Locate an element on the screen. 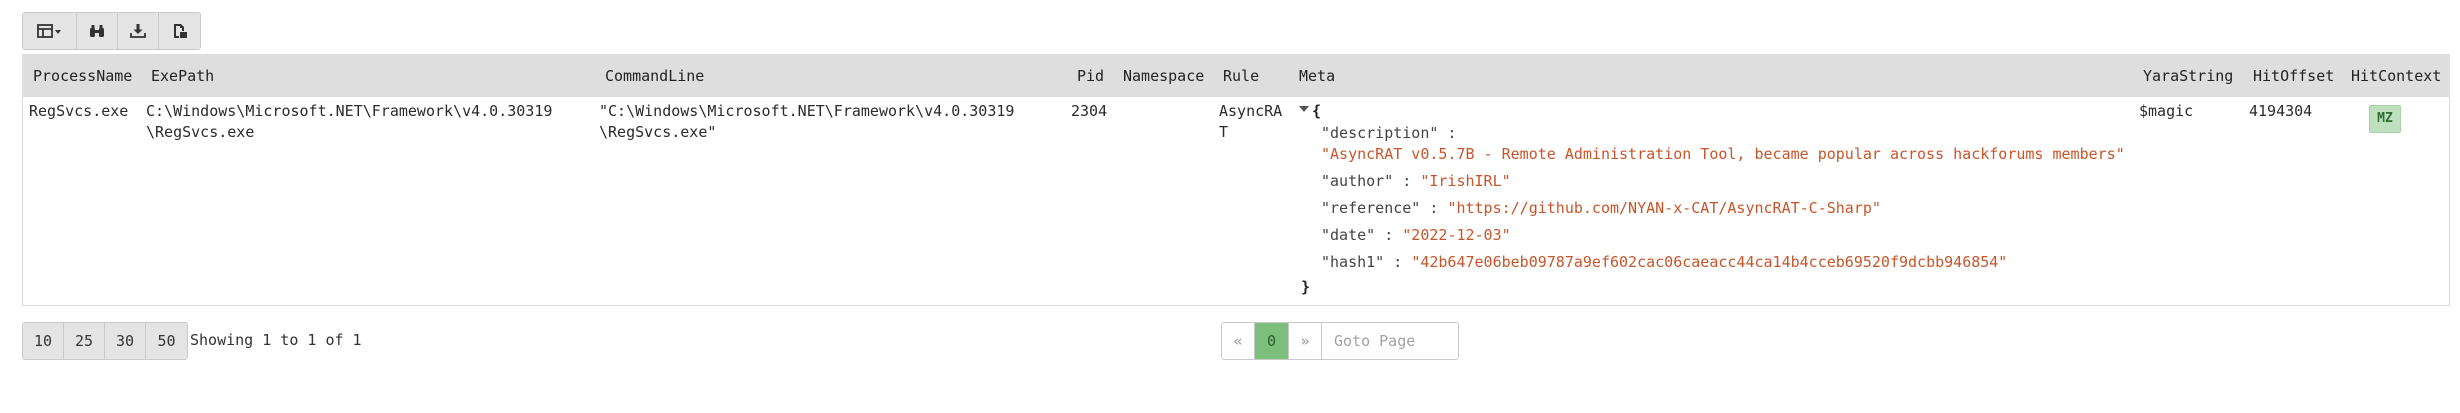  json-open-brace: { is located at coordinates (1317, 111).